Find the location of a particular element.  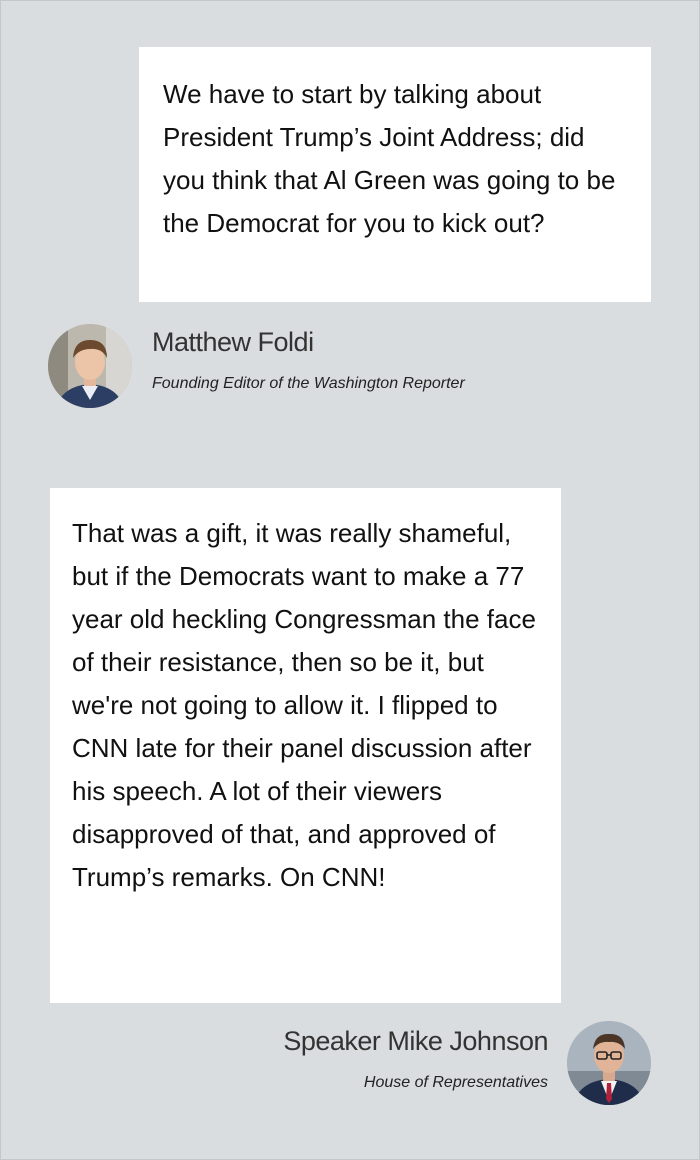

interviewer-name: Matthew Foldi is located at coordinates (233, 342).